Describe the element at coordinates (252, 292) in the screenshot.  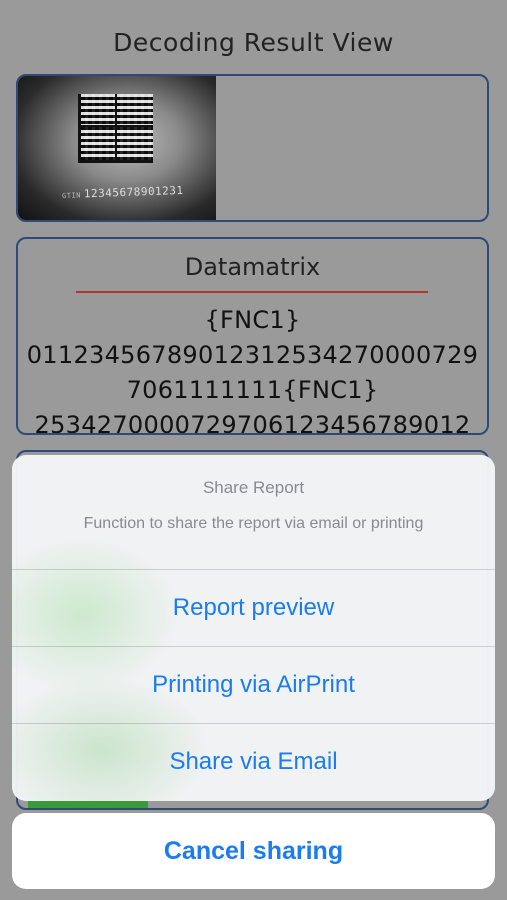
I see `divider` at that location.